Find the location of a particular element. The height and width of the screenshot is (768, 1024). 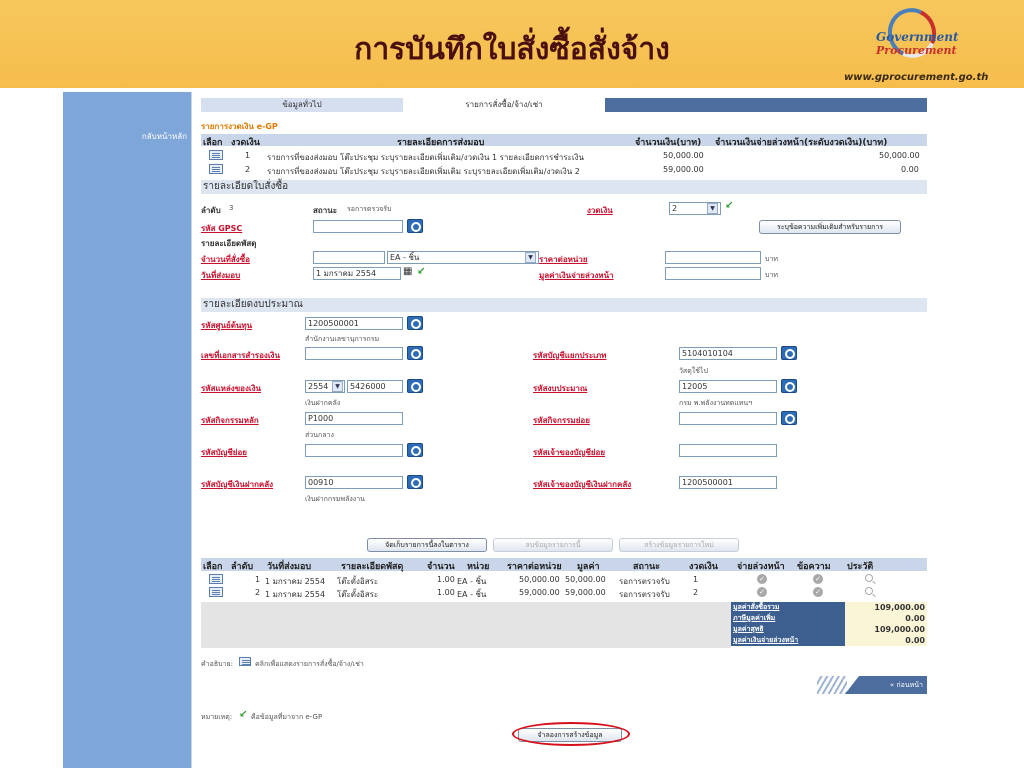

fund-source-input: 5426000 is located at coordinates (375, 386).